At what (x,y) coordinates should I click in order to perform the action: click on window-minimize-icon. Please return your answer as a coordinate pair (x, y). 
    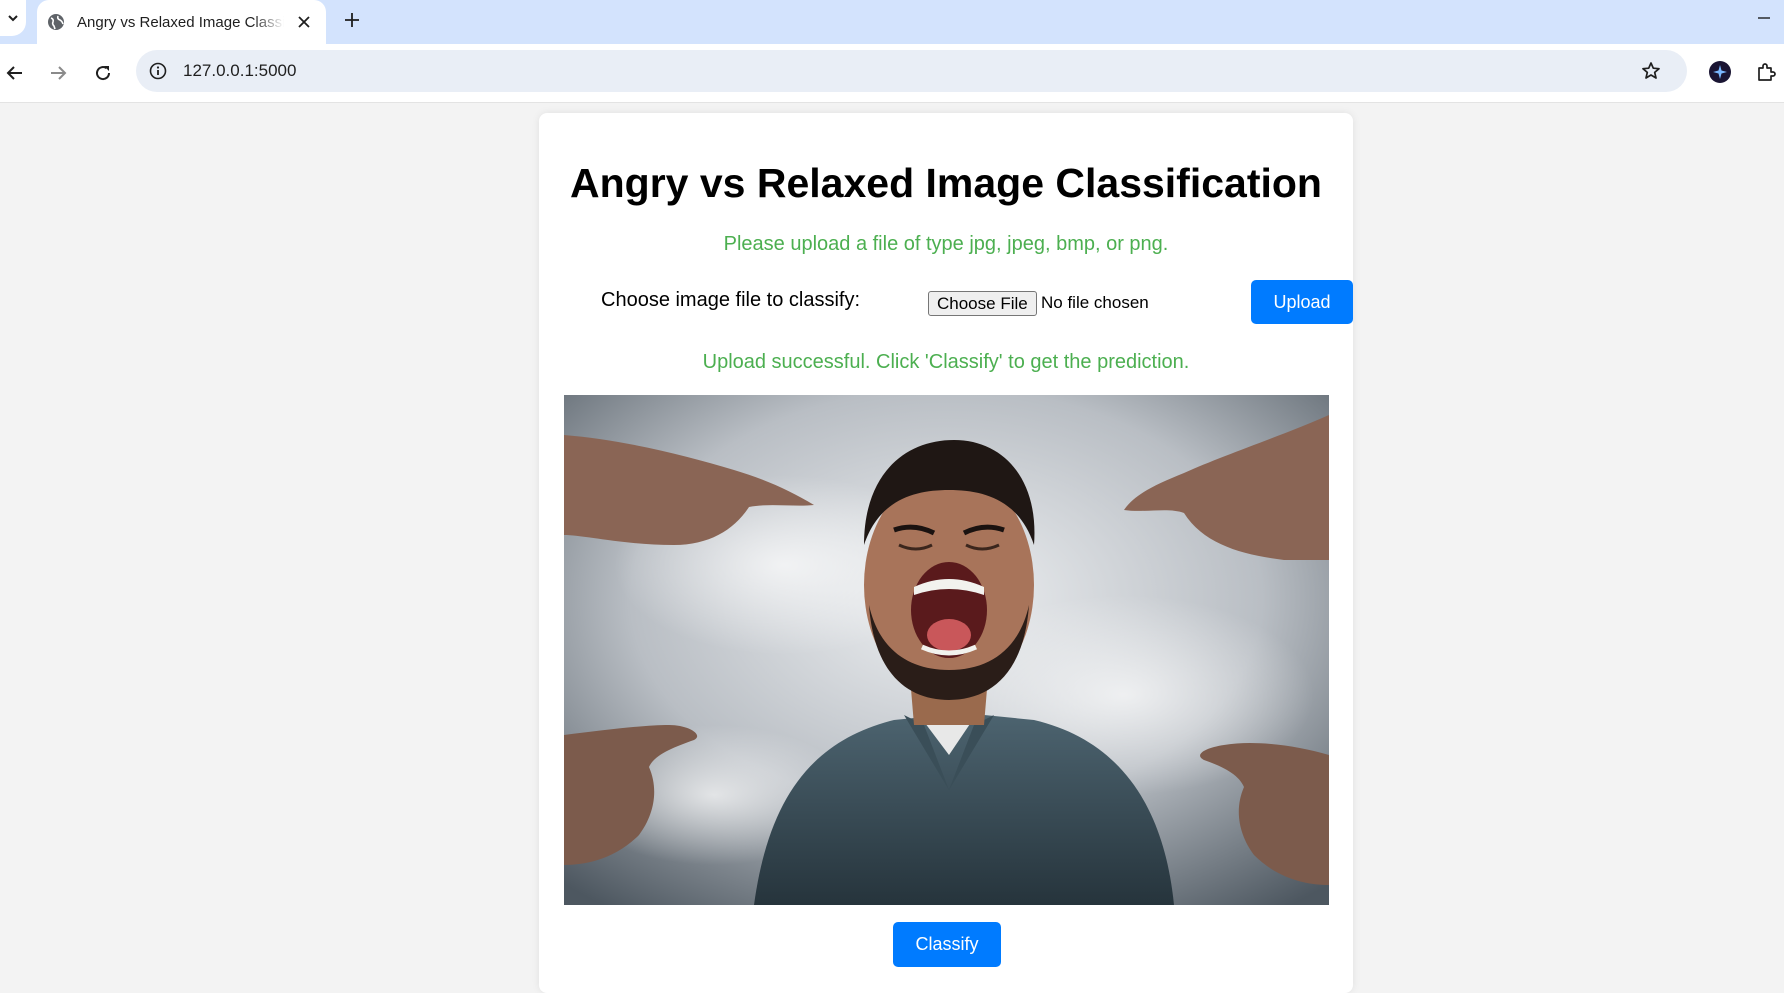
    Looking at the image, I should click on (1764, 18).